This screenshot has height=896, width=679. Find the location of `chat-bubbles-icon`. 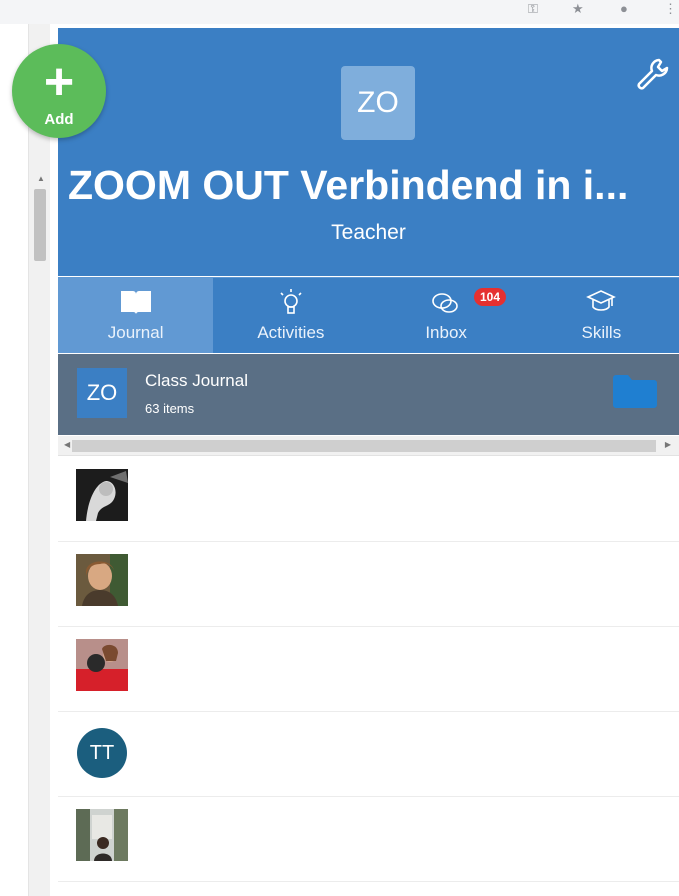

chat-bubbles-icon is located at coordinates (445, 303).